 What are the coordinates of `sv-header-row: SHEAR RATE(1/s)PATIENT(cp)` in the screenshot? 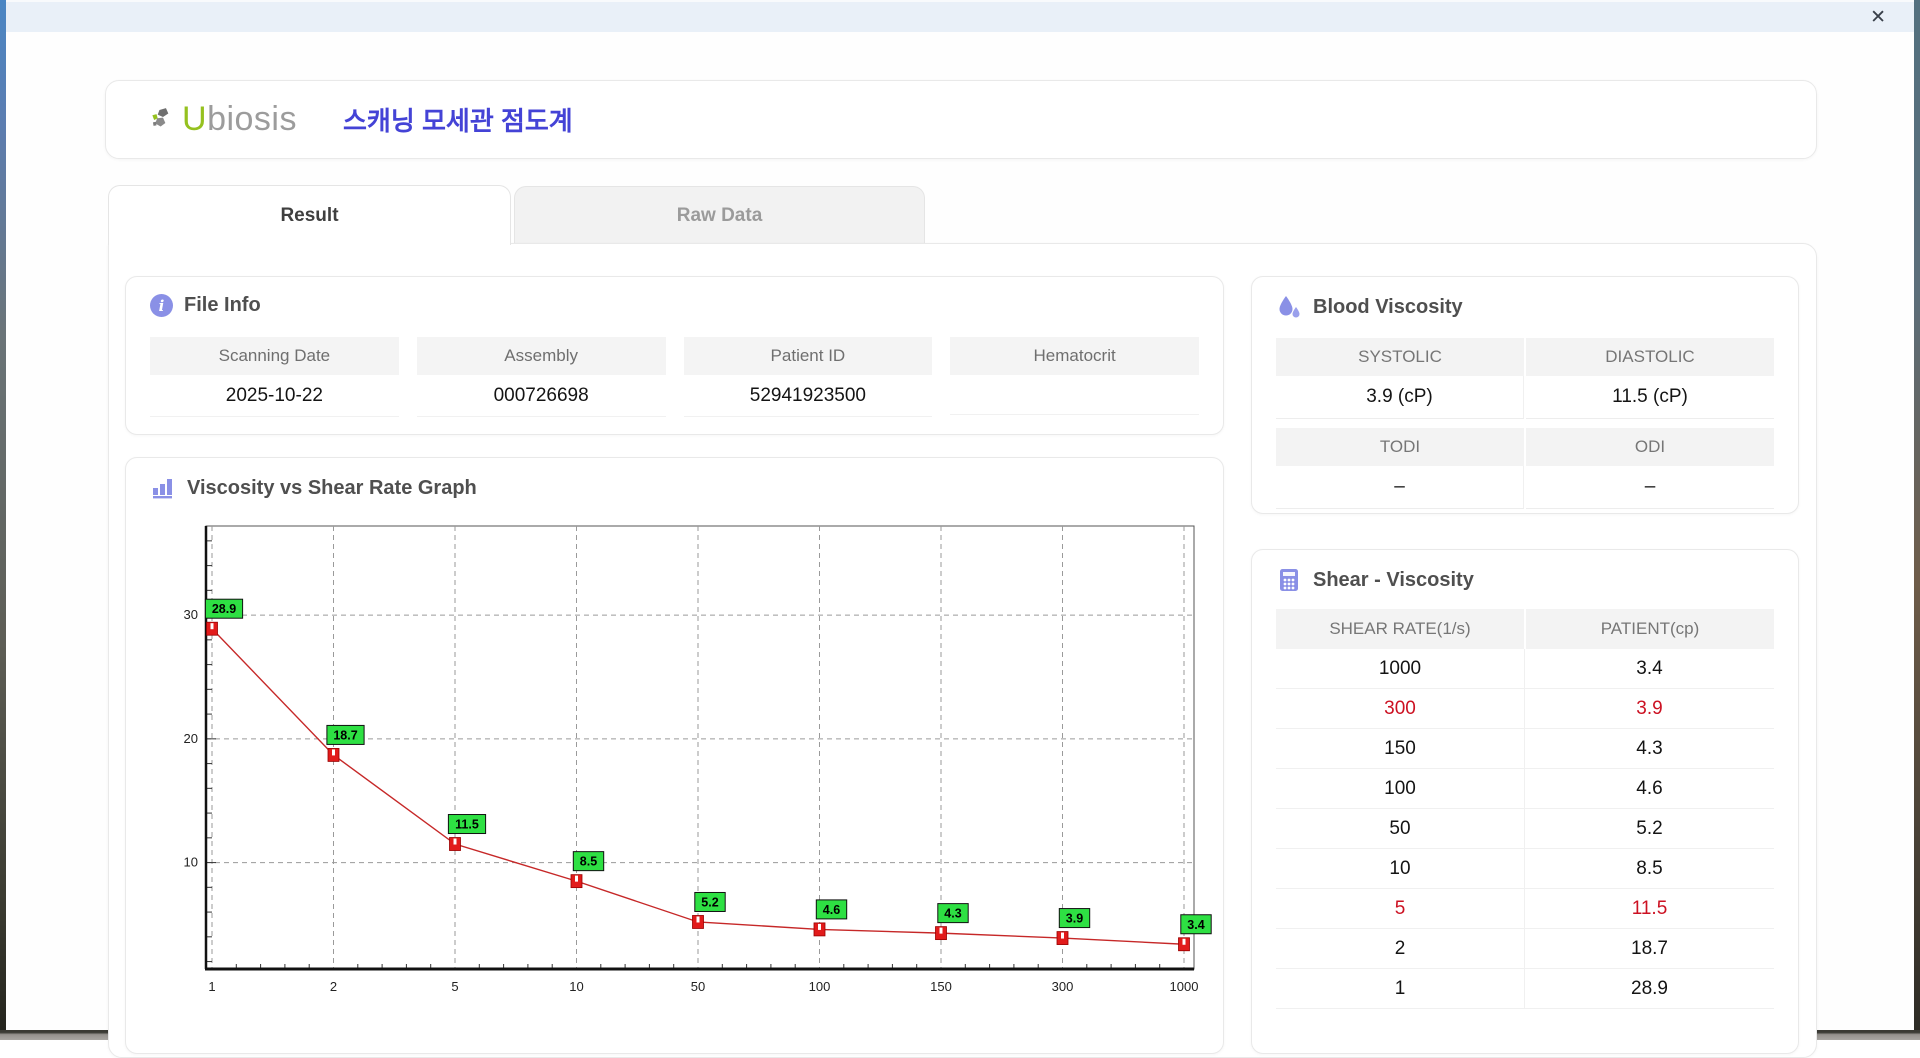 It's located at (1525, 629).